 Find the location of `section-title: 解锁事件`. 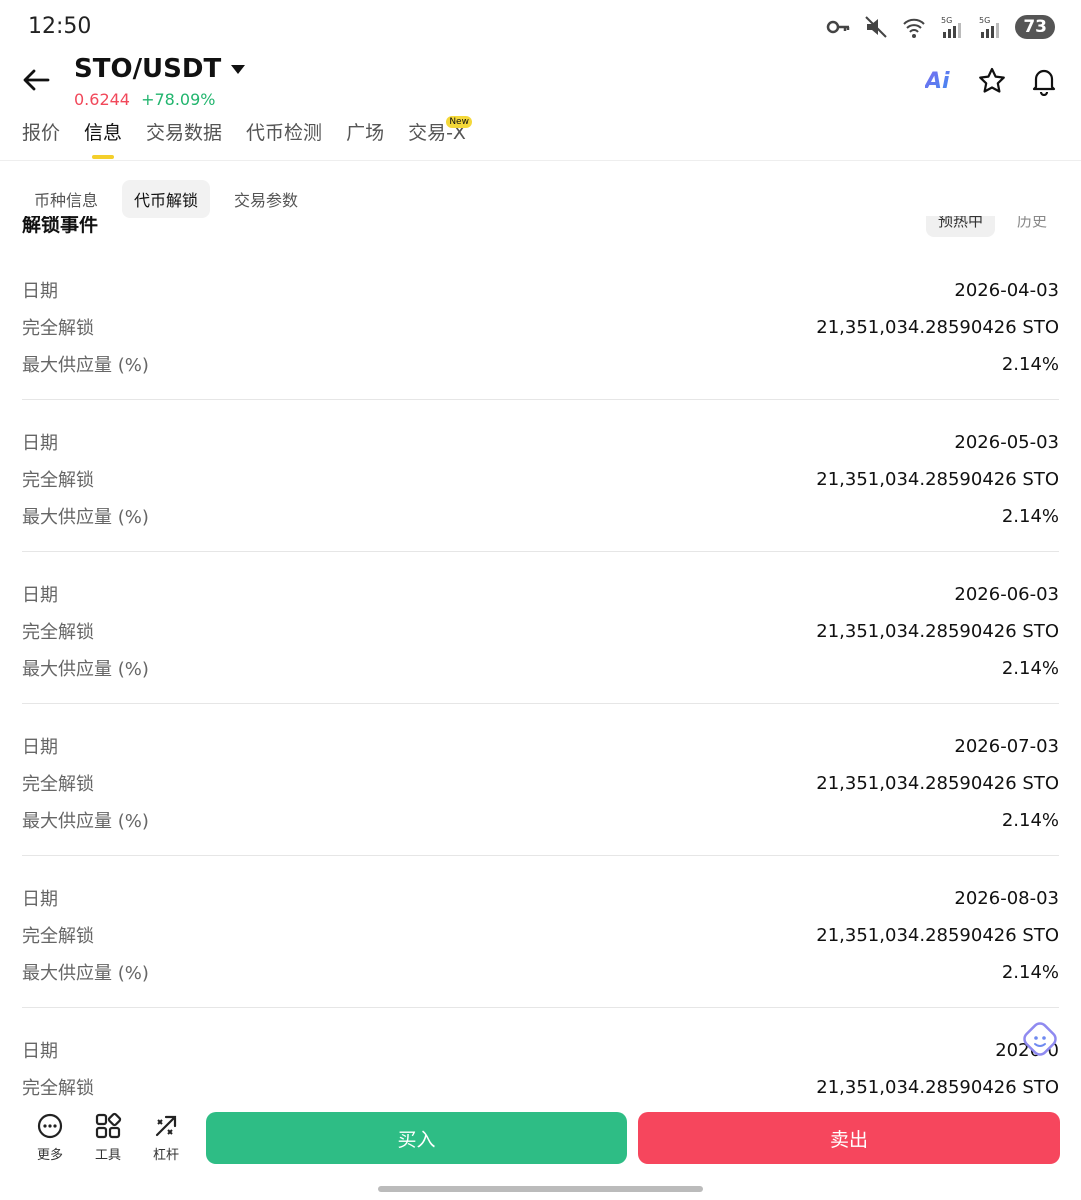

section-title: 解锁事件 is located at coordinates (60, 226).